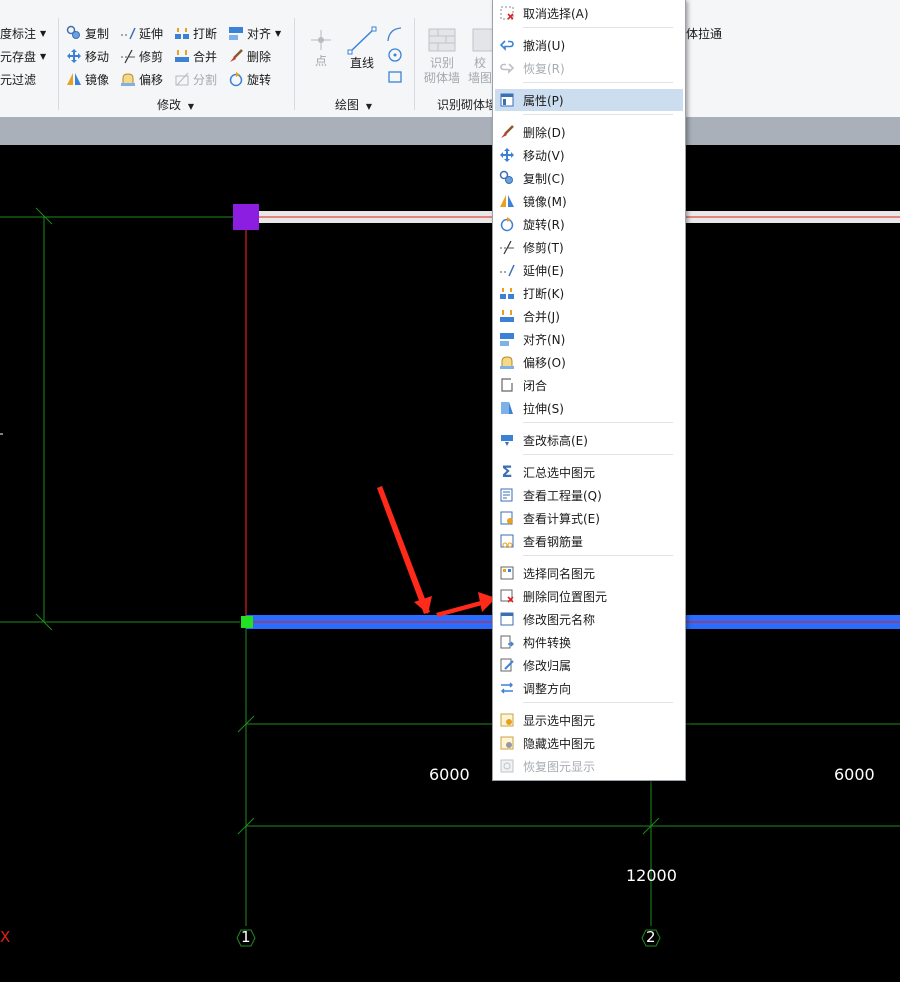 The image size is (900, 982). Describe the element at coordinates (589, 316) in the screenshot. I see `menu-item-merge: 合并(J)` at that location.